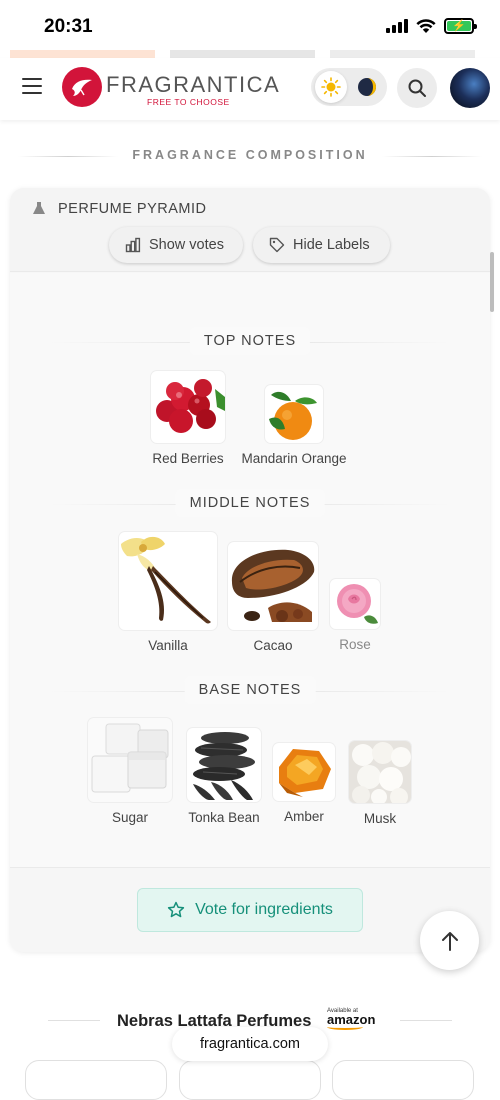 The height and width of the screenshot is (1100, 500). I want to click on top-notes-heading: TOP NOTES, so click(250, 342).